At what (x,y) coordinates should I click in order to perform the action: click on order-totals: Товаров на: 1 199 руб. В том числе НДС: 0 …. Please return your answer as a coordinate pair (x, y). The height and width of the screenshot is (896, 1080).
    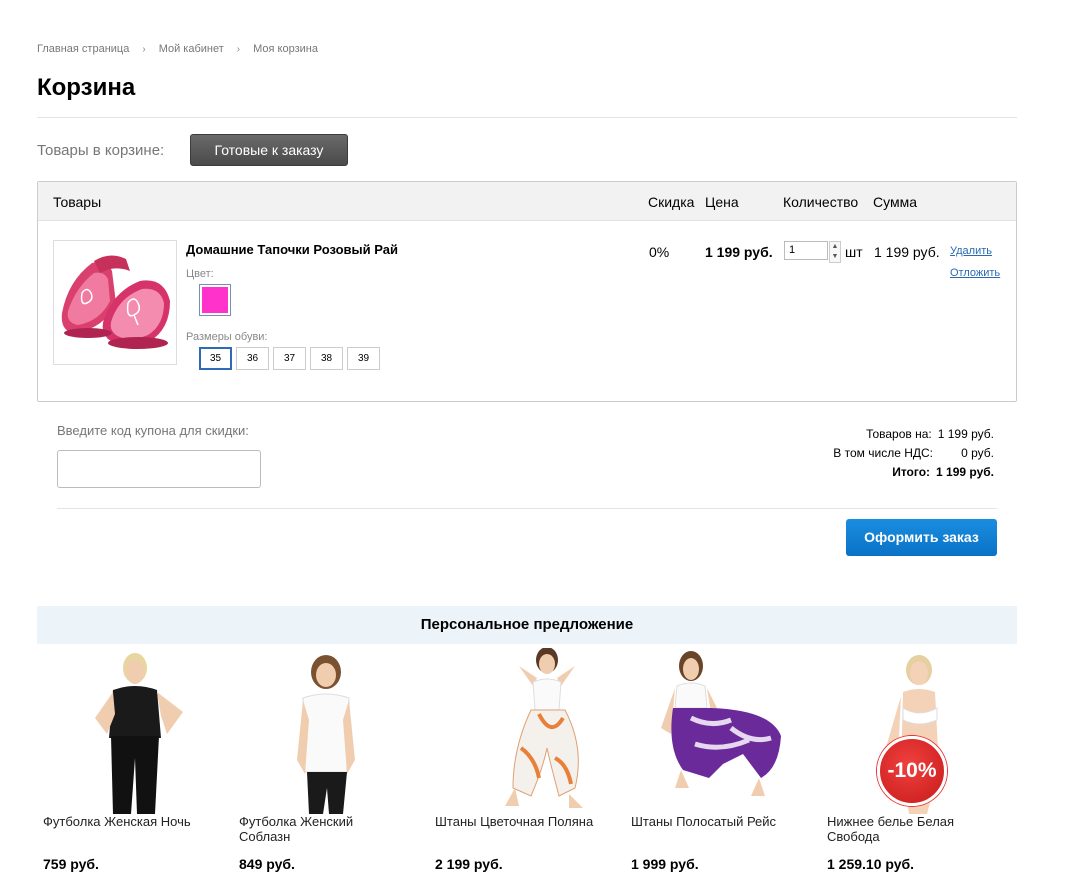
    Looking at the image, I should click on (913, 453).